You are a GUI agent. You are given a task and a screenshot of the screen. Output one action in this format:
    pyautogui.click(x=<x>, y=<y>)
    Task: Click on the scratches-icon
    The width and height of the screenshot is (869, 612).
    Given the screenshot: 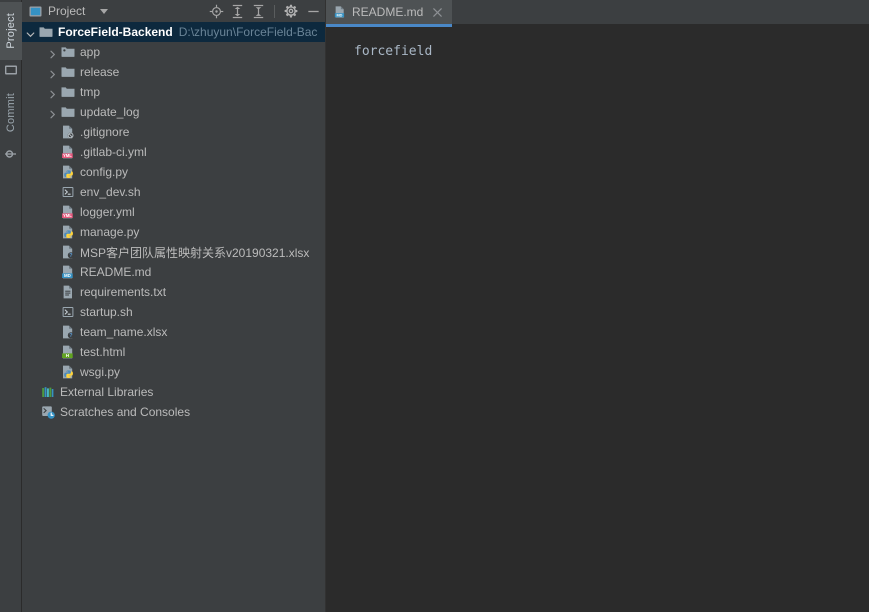 What is the action you would take?
    pyautogui.click(x=48, y=412)
    